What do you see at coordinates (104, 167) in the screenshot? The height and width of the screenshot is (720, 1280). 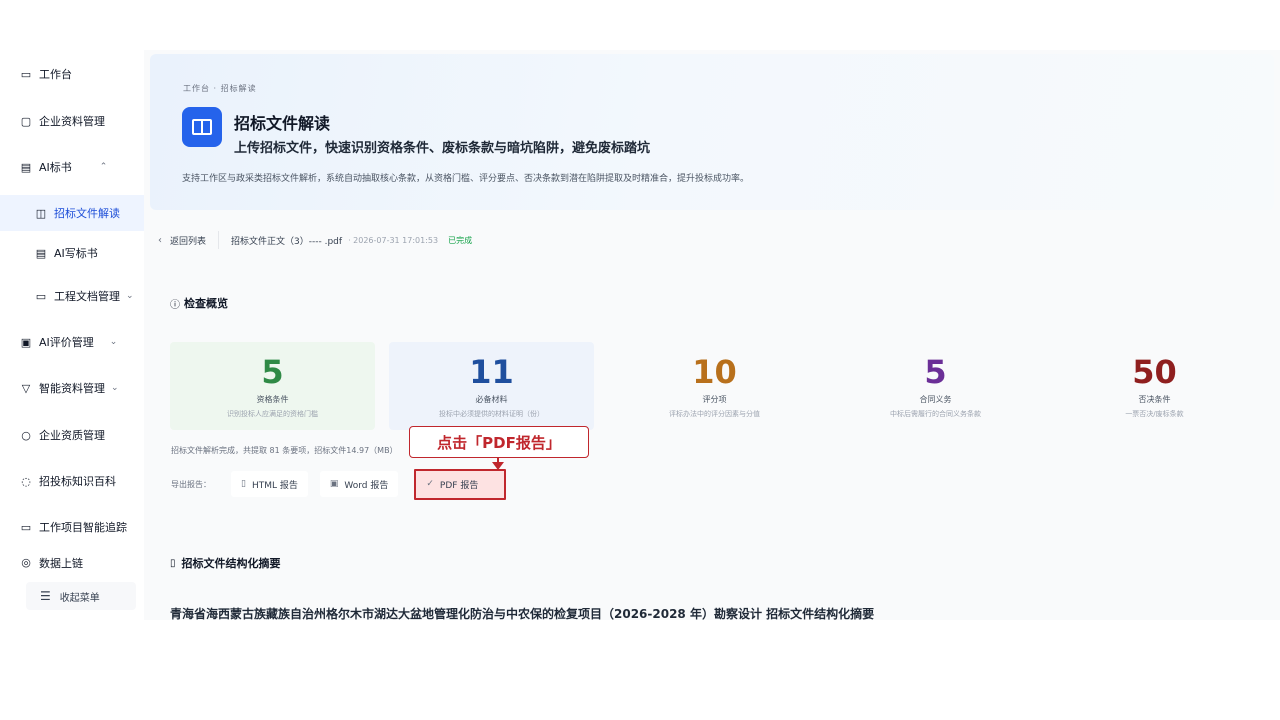 I see `chevron-up-icon: ⌃` at bounding box center [104, 167].